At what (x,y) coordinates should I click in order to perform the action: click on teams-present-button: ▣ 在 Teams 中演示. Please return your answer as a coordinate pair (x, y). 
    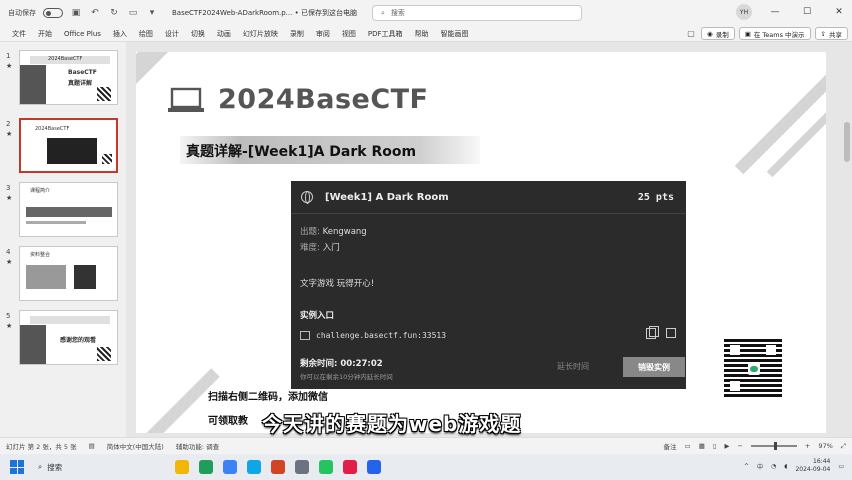
    Looking at the image, I should click on (774, 33).